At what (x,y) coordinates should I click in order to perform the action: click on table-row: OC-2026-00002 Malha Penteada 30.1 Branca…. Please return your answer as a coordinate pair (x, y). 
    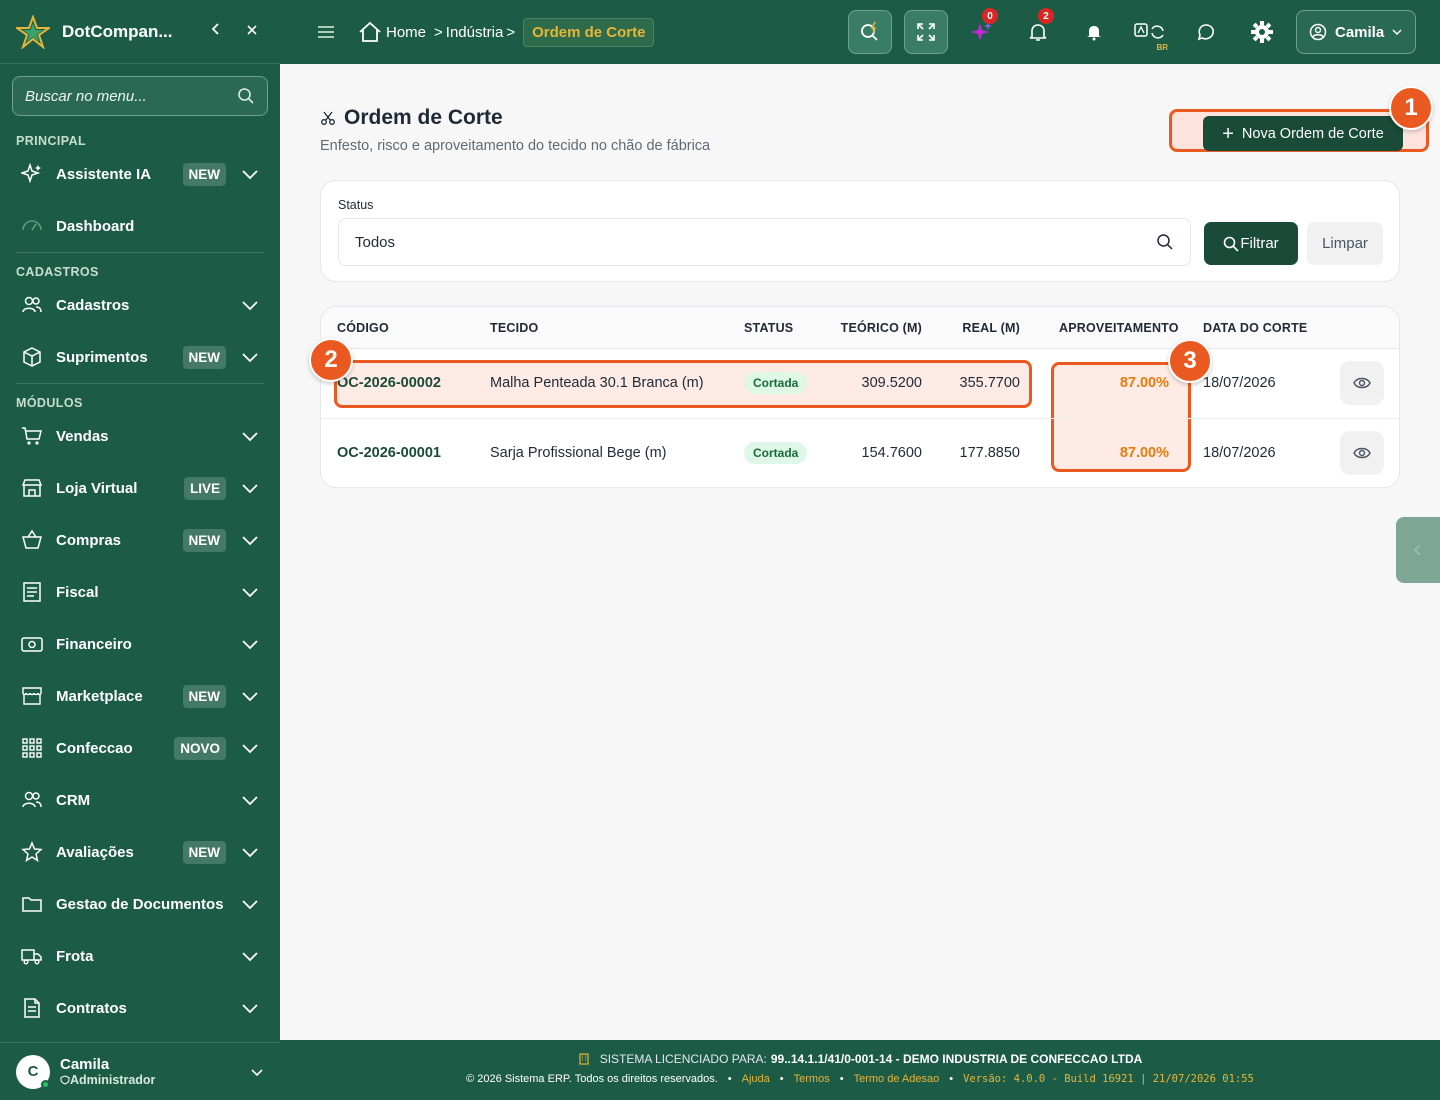
    Looking at the image, I should click on (860, 383).